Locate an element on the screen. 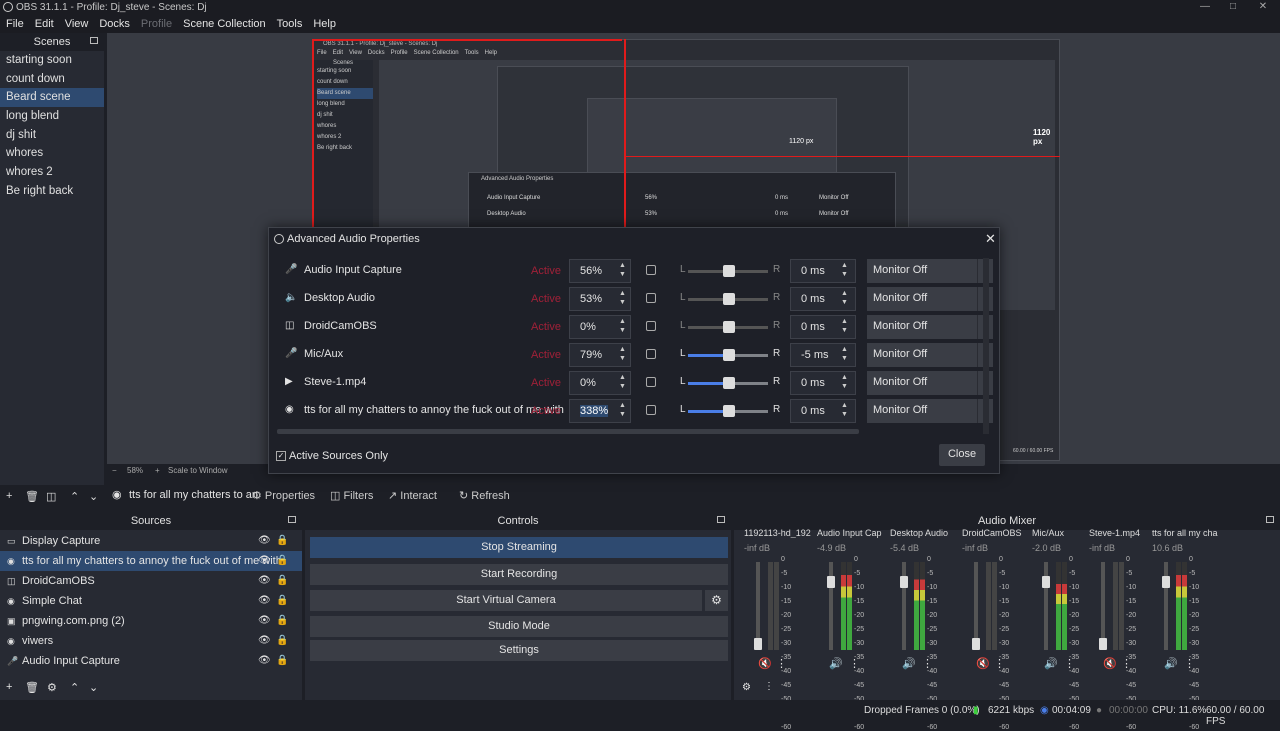 The width and height of the screenshot is (1280, 731). virtual-camera-settings-icon: ⚙ is located at coordinates (716, 600).